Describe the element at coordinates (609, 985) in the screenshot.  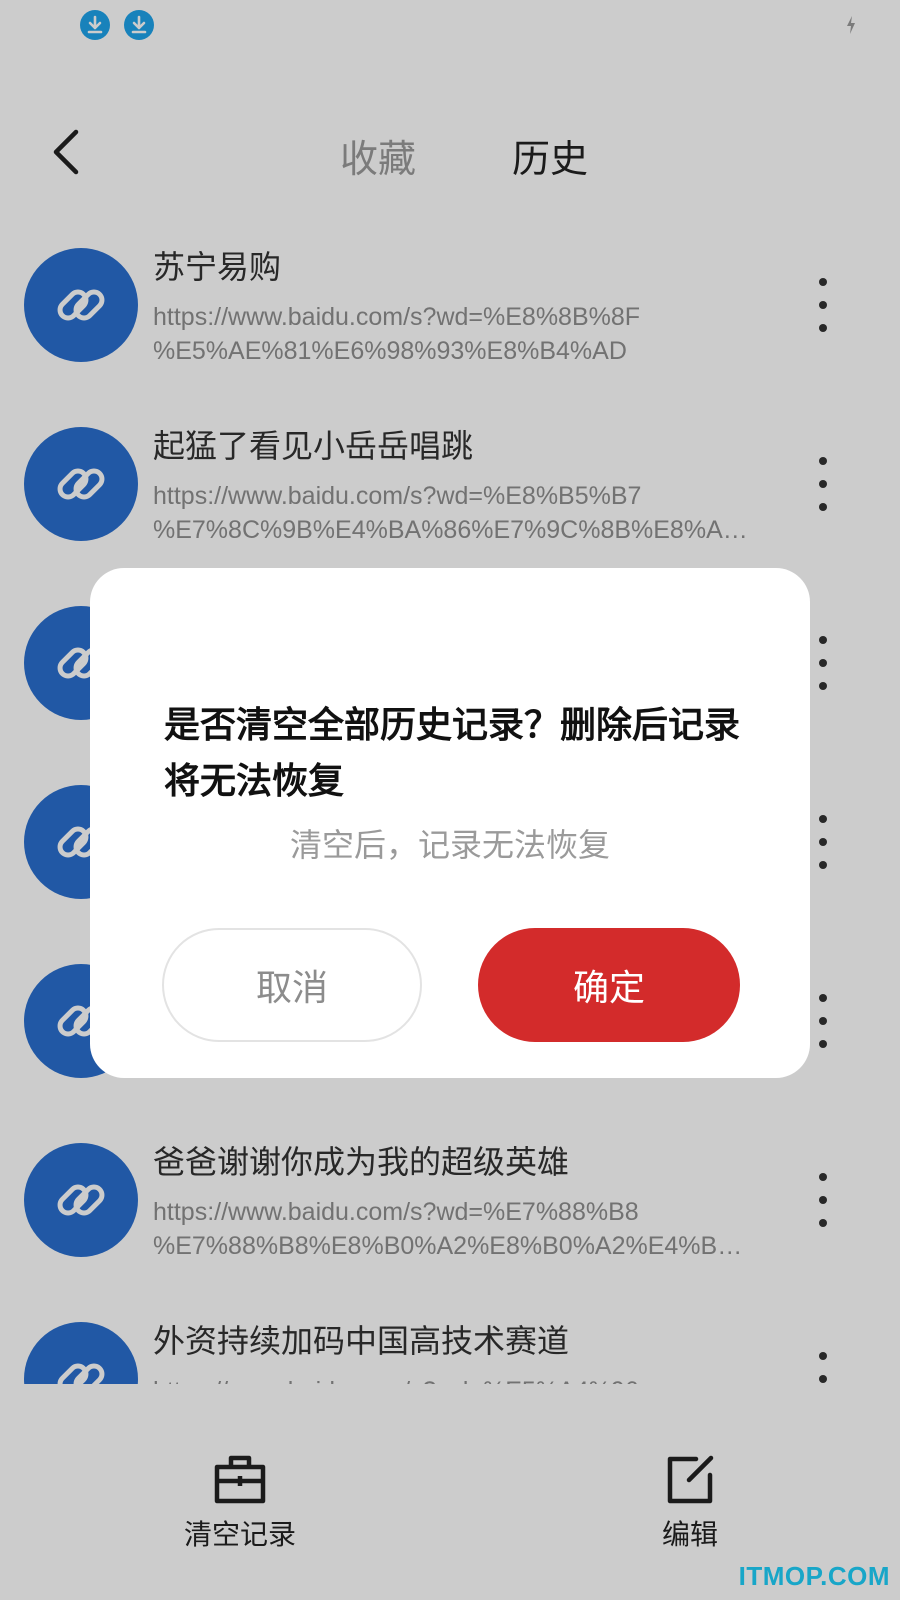
I see `confirm-button: 确定` at that location.